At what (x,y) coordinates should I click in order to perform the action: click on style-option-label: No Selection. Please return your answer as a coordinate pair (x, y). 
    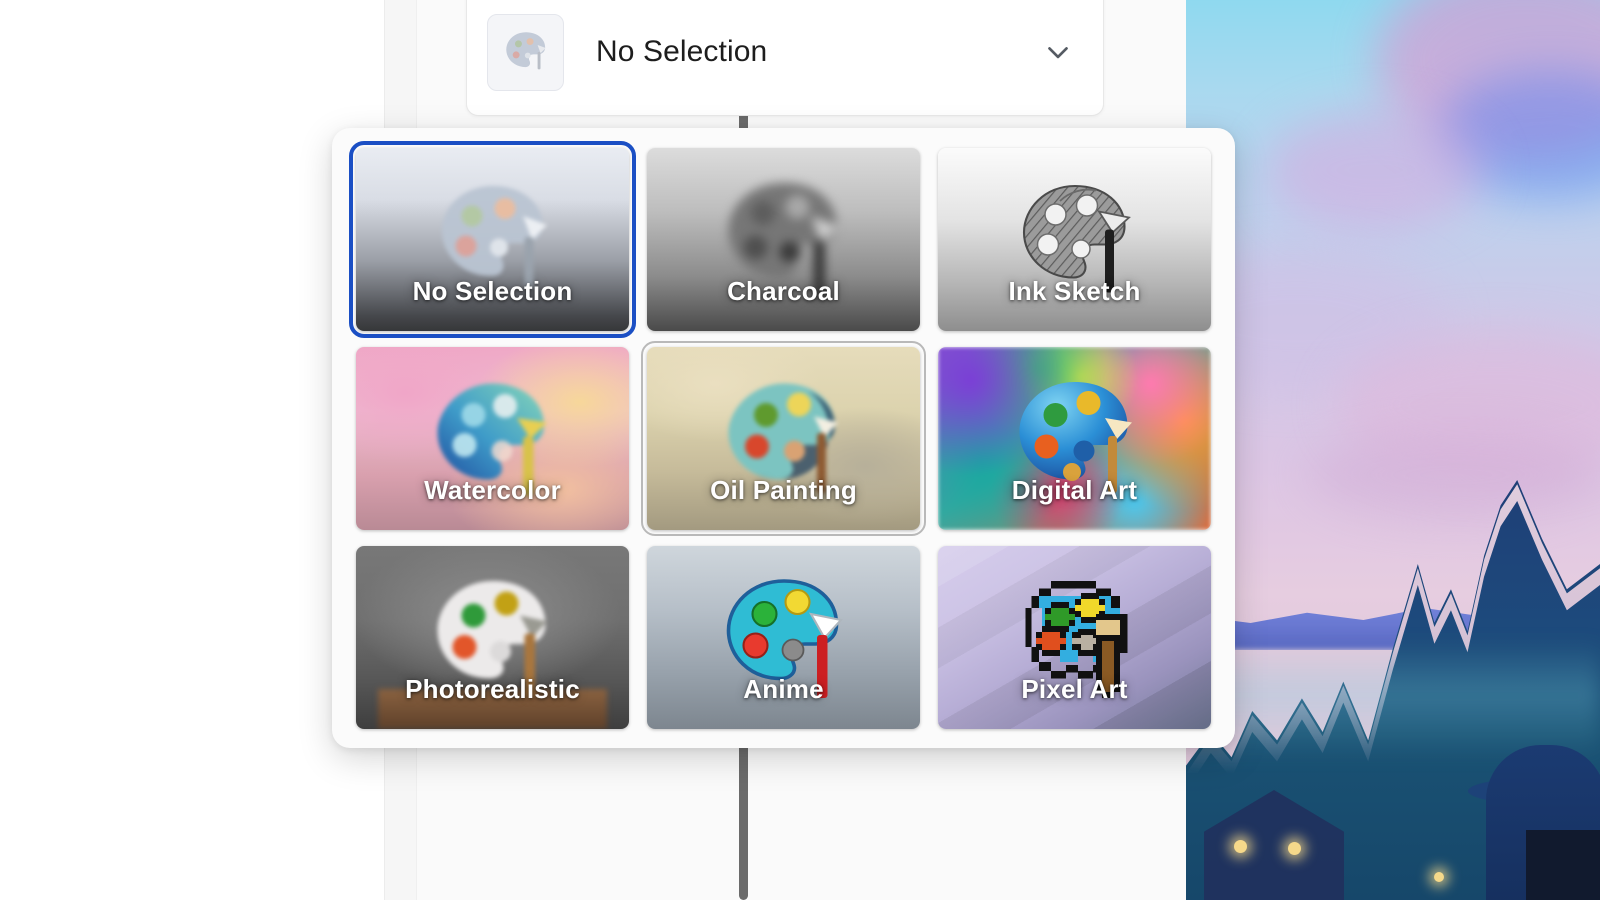
    Looking at the image, I should click on (492, 291).